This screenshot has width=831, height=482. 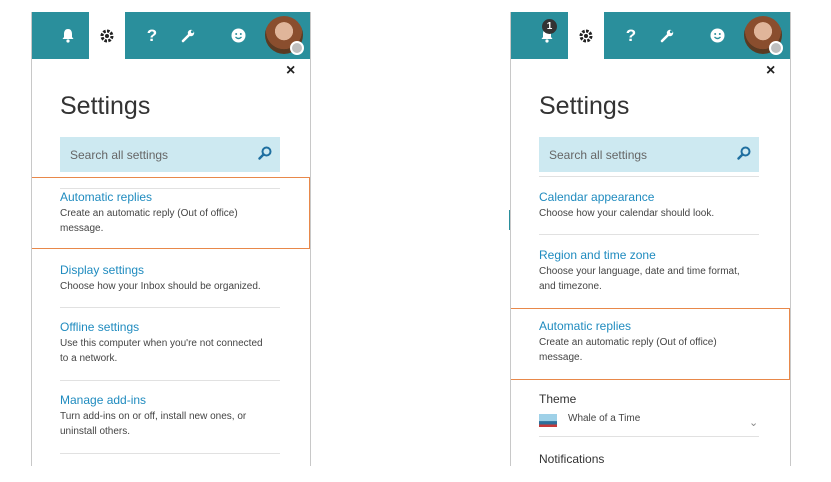 What do you see at coordinates (548, 420) in the screenshot?
I see `theme-thumbnail` at bounding box center [548, 420].